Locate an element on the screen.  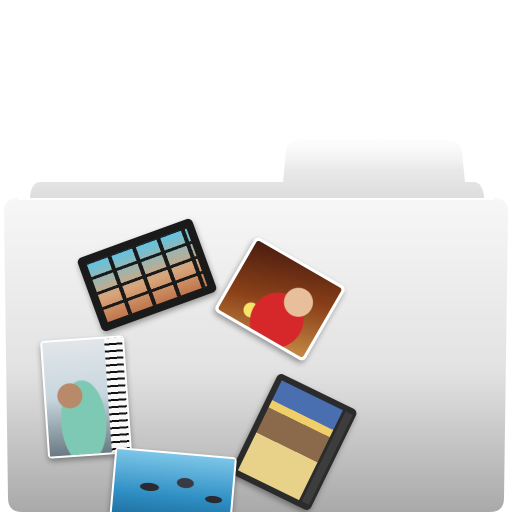
piano-photo-icon is located at coordinates (86, 397).